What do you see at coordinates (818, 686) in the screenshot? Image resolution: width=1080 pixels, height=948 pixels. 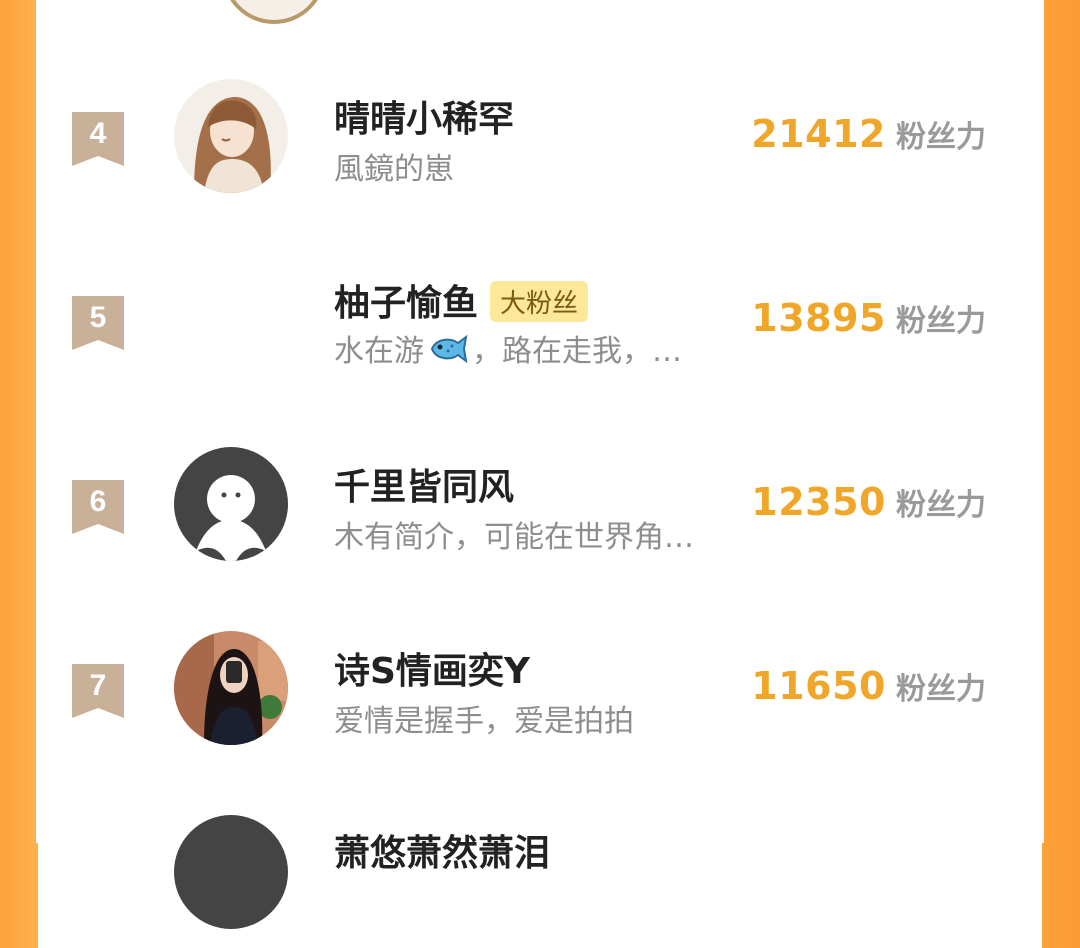 I see `fan-power-value: 11650` at bounding box center [818, 686].